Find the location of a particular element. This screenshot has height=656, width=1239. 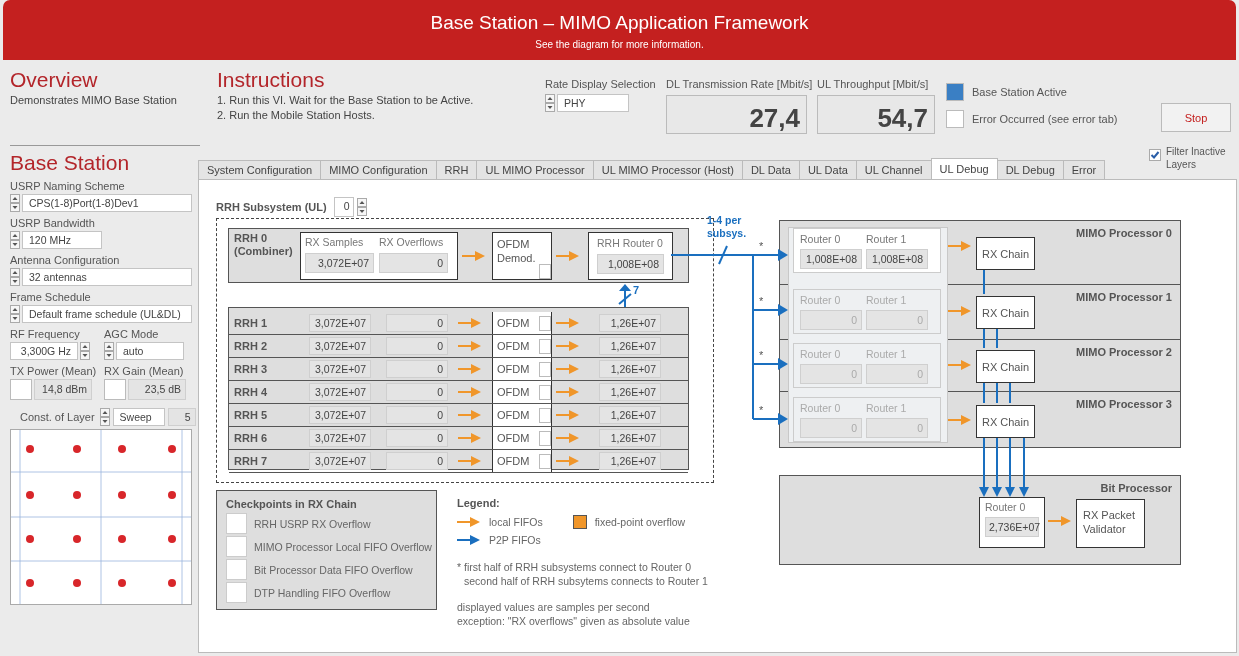

row-label: RRH 3 is located at coordinates (250, 369).